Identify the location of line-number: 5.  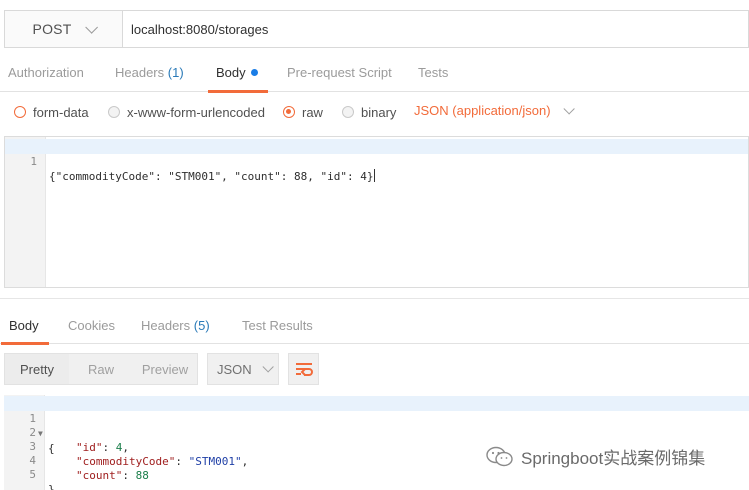
(32, 474).